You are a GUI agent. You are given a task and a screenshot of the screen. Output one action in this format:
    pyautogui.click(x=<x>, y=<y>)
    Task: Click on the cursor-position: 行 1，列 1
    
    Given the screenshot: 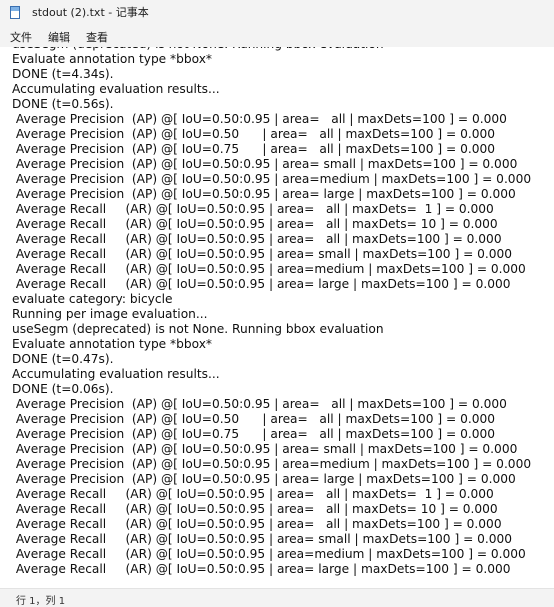 What is the action you would take?
    pyautogui.click(x=41, y=601)
    